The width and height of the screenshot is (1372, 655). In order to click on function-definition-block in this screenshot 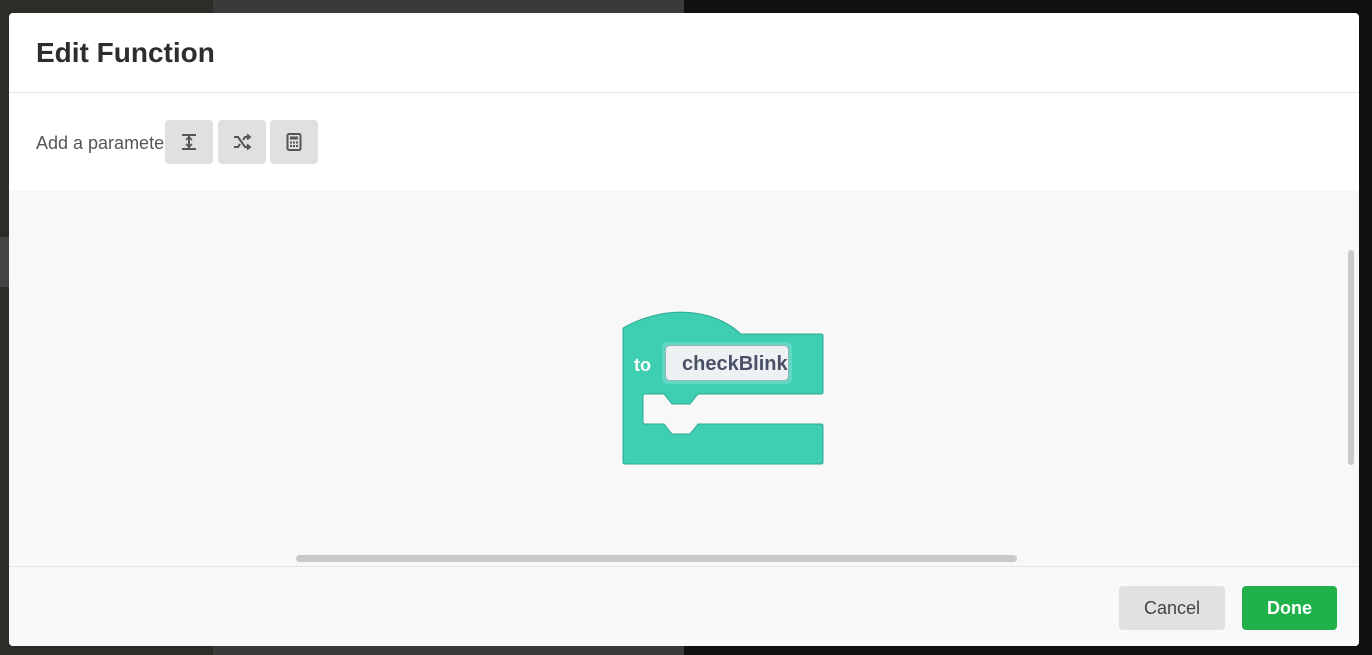, I will do `click(723, 388)`.